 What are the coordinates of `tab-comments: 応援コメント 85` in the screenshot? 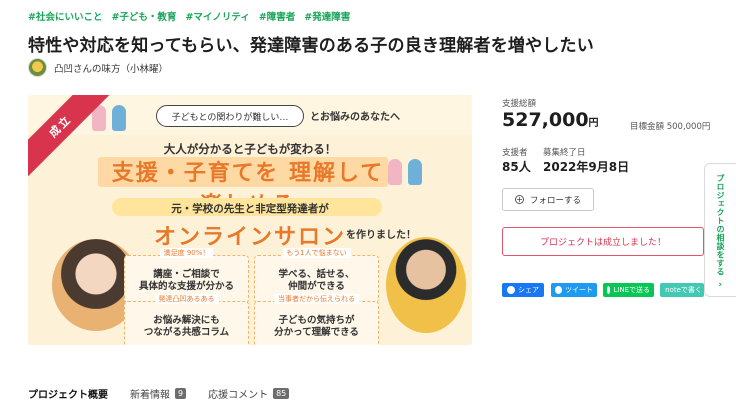 It's located at (249, 393).